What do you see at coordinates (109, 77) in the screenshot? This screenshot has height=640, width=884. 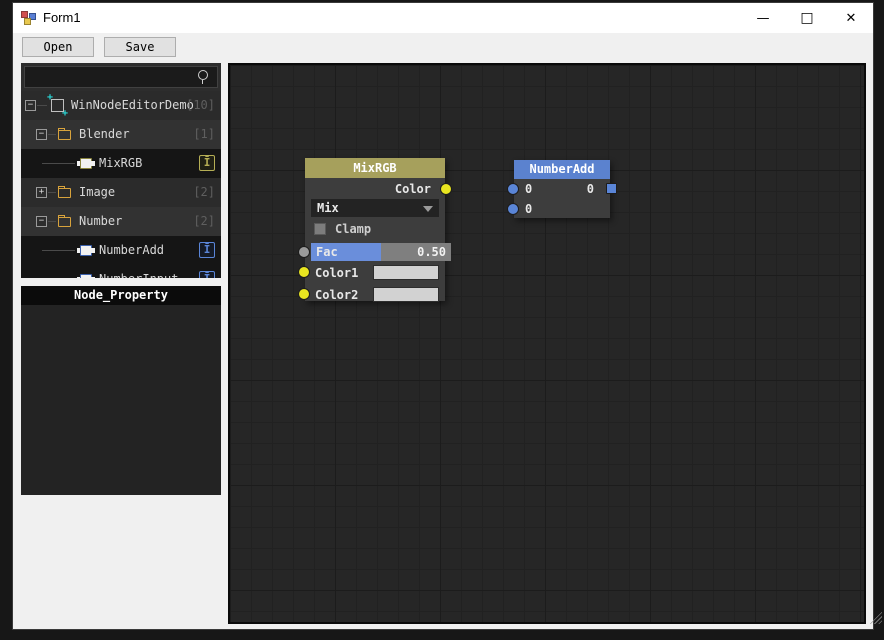 I see `search-input` at bounding box center [109, 77].